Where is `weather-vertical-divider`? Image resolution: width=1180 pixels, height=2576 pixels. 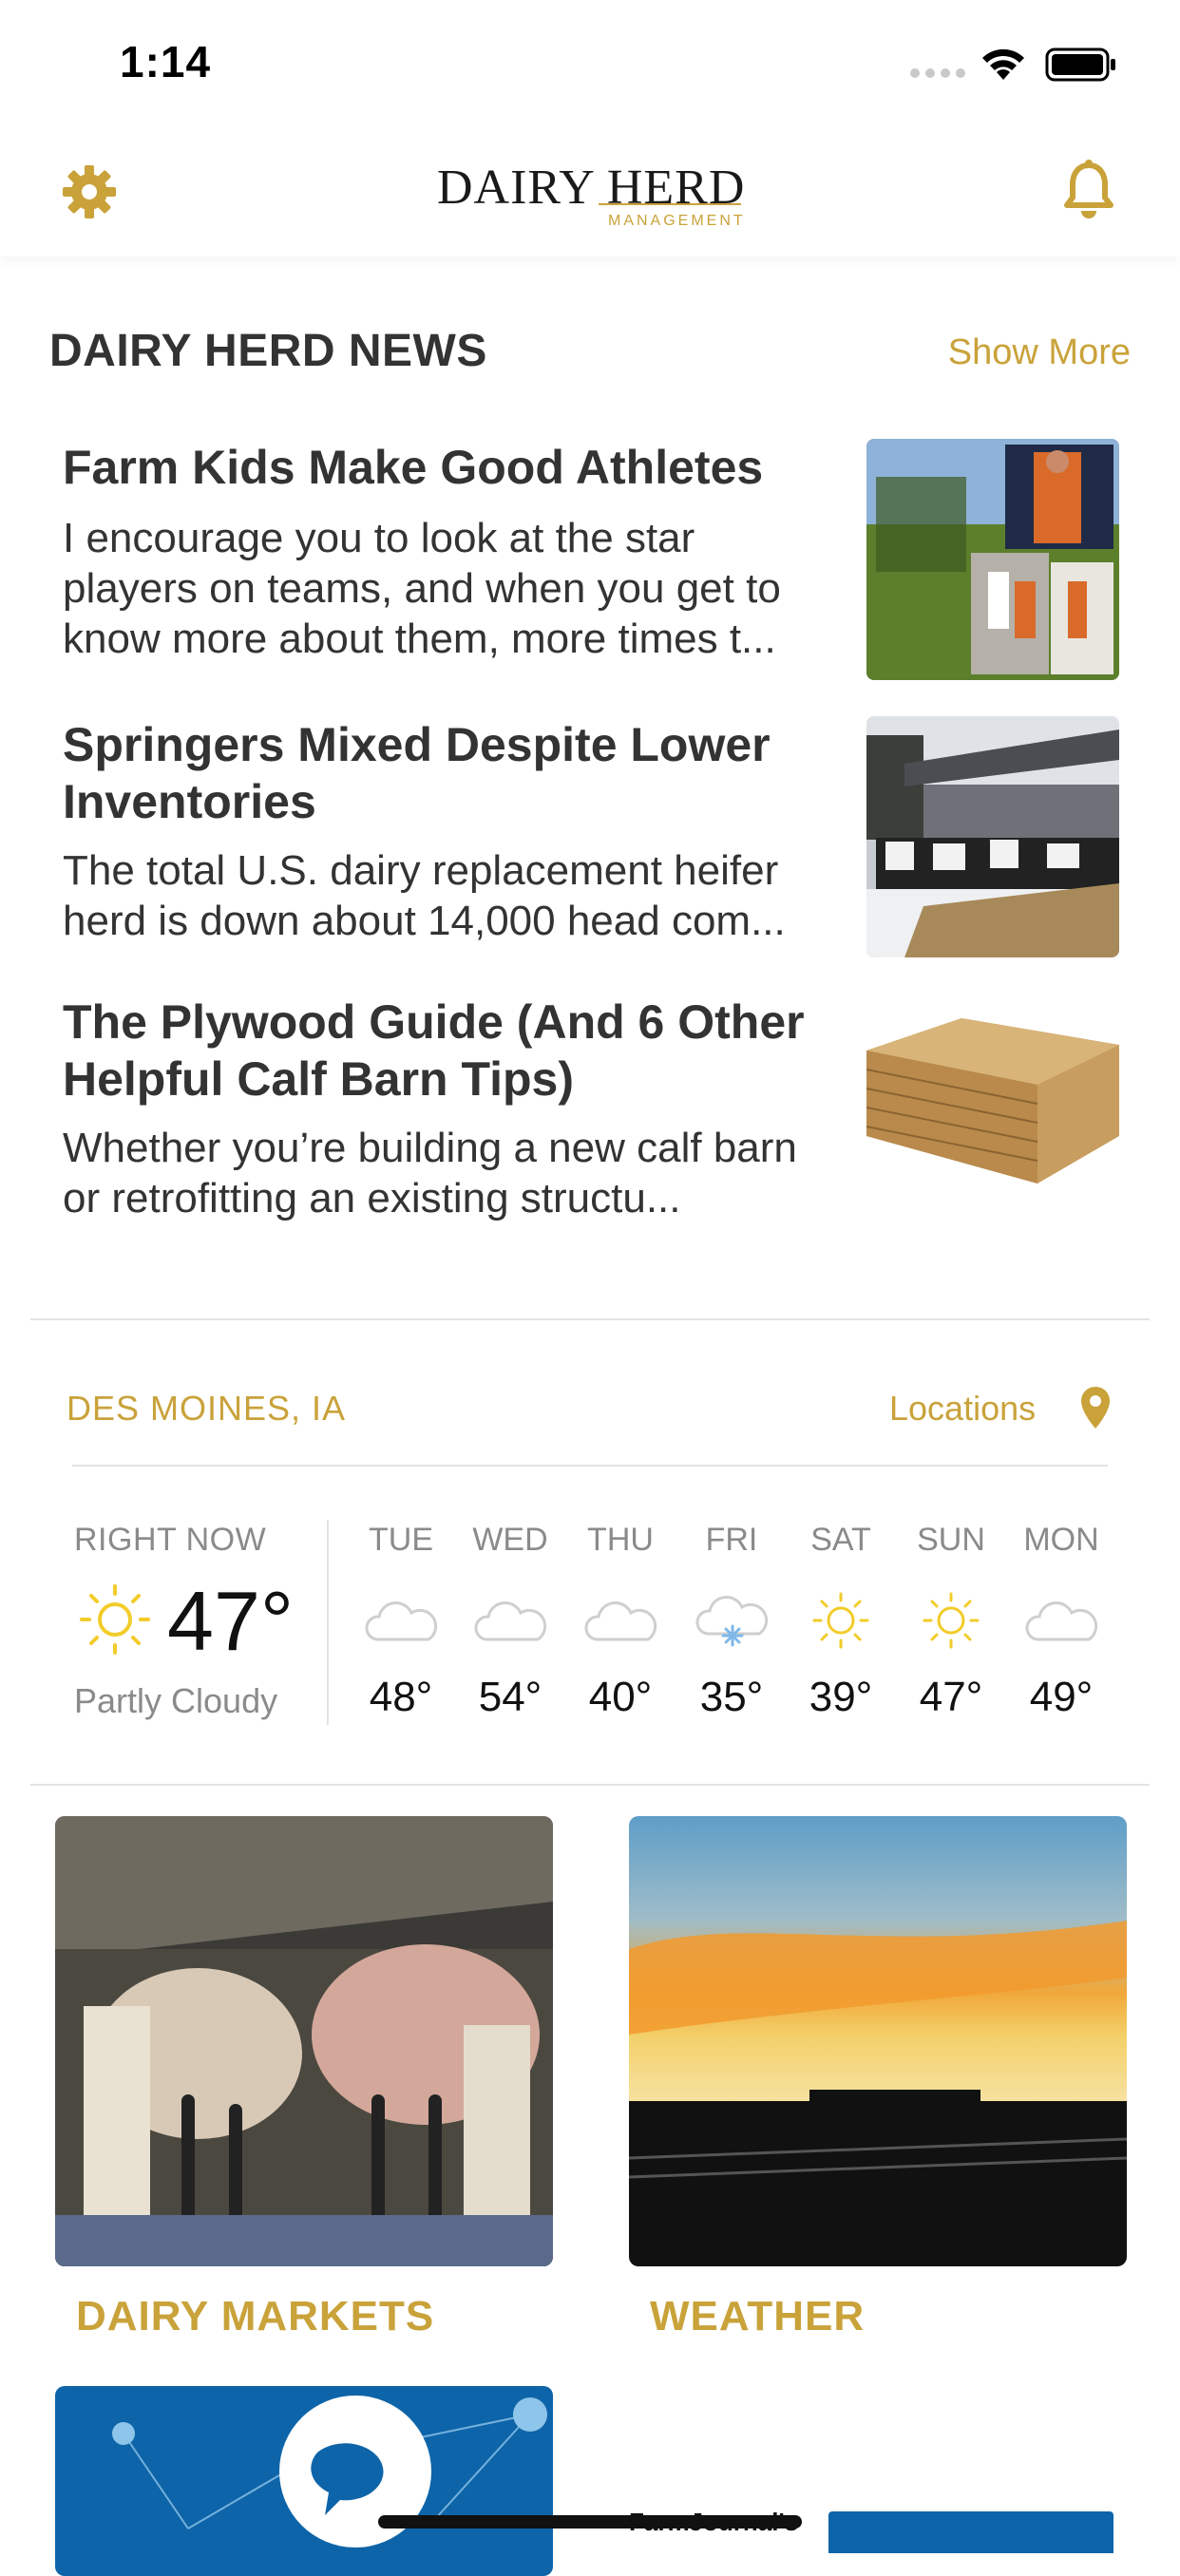
weather-vertical-divider is located at coordinates (328, 1622).